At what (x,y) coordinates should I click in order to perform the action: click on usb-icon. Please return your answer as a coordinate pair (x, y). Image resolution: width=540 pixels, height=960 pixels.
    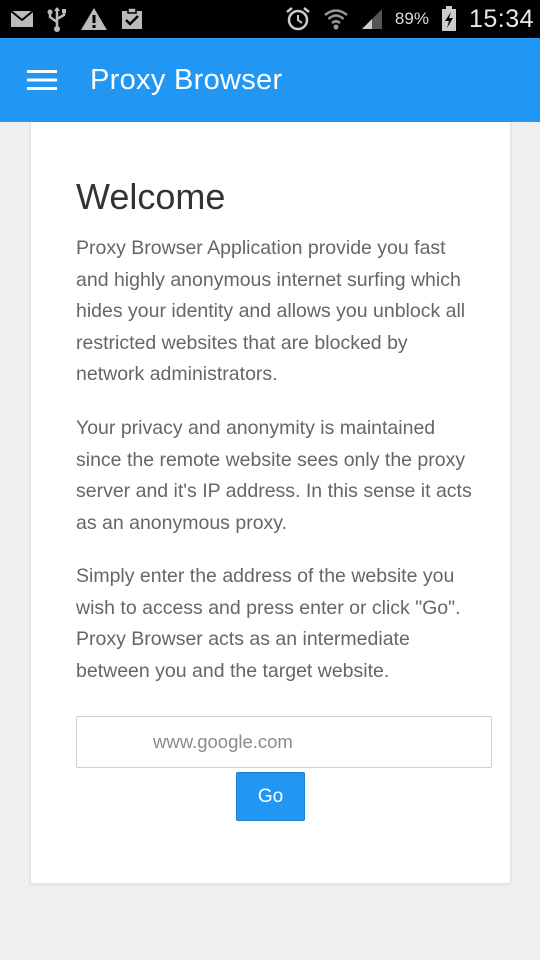
    Looking at the image, I should click on (57, 19).